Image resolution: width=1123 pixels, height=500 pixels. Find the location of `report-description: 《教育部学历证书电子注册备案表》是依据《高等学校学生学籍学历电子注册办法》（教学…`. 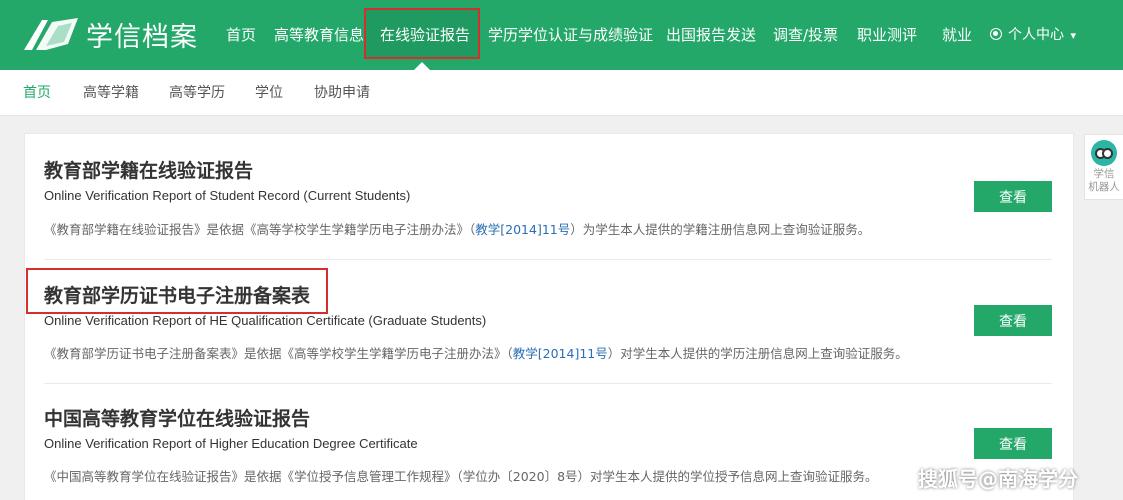

report-description: 《教育部学历证书电子注册备案表》是依据《高等学校学生学籍学历电子注册办法》（教学… is located at coordinates (476, 353).